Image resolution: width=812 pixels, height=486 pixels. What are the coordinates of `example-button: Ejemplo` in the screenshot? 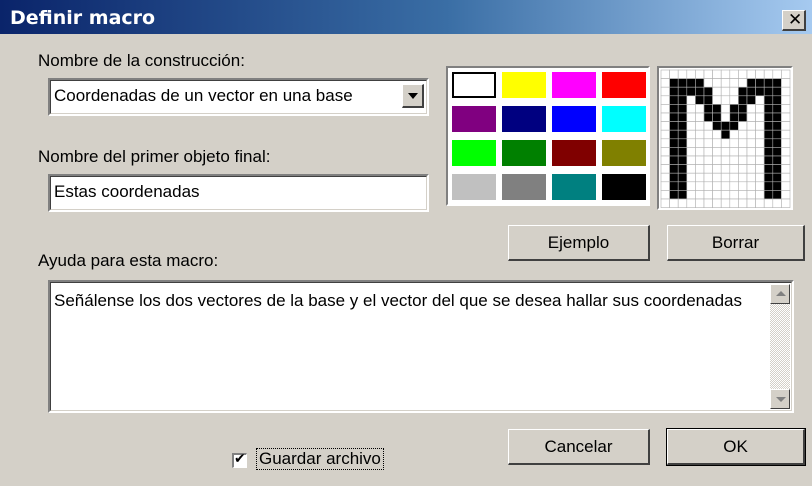 It's located at (579, 243).